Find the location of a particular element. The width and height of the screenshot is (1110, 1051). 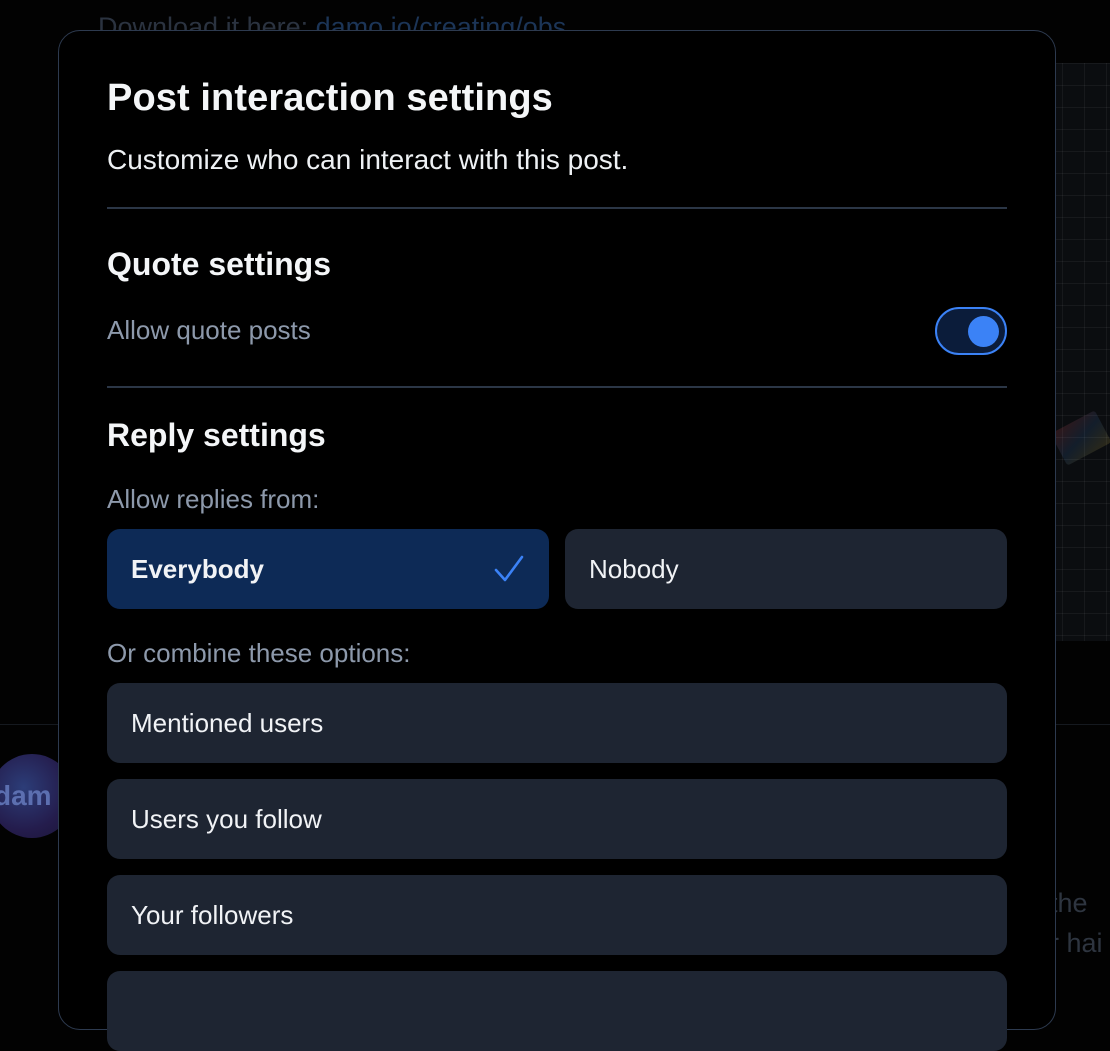

users-you-follow-option: Users you follow is located at coordinates (557, 819).